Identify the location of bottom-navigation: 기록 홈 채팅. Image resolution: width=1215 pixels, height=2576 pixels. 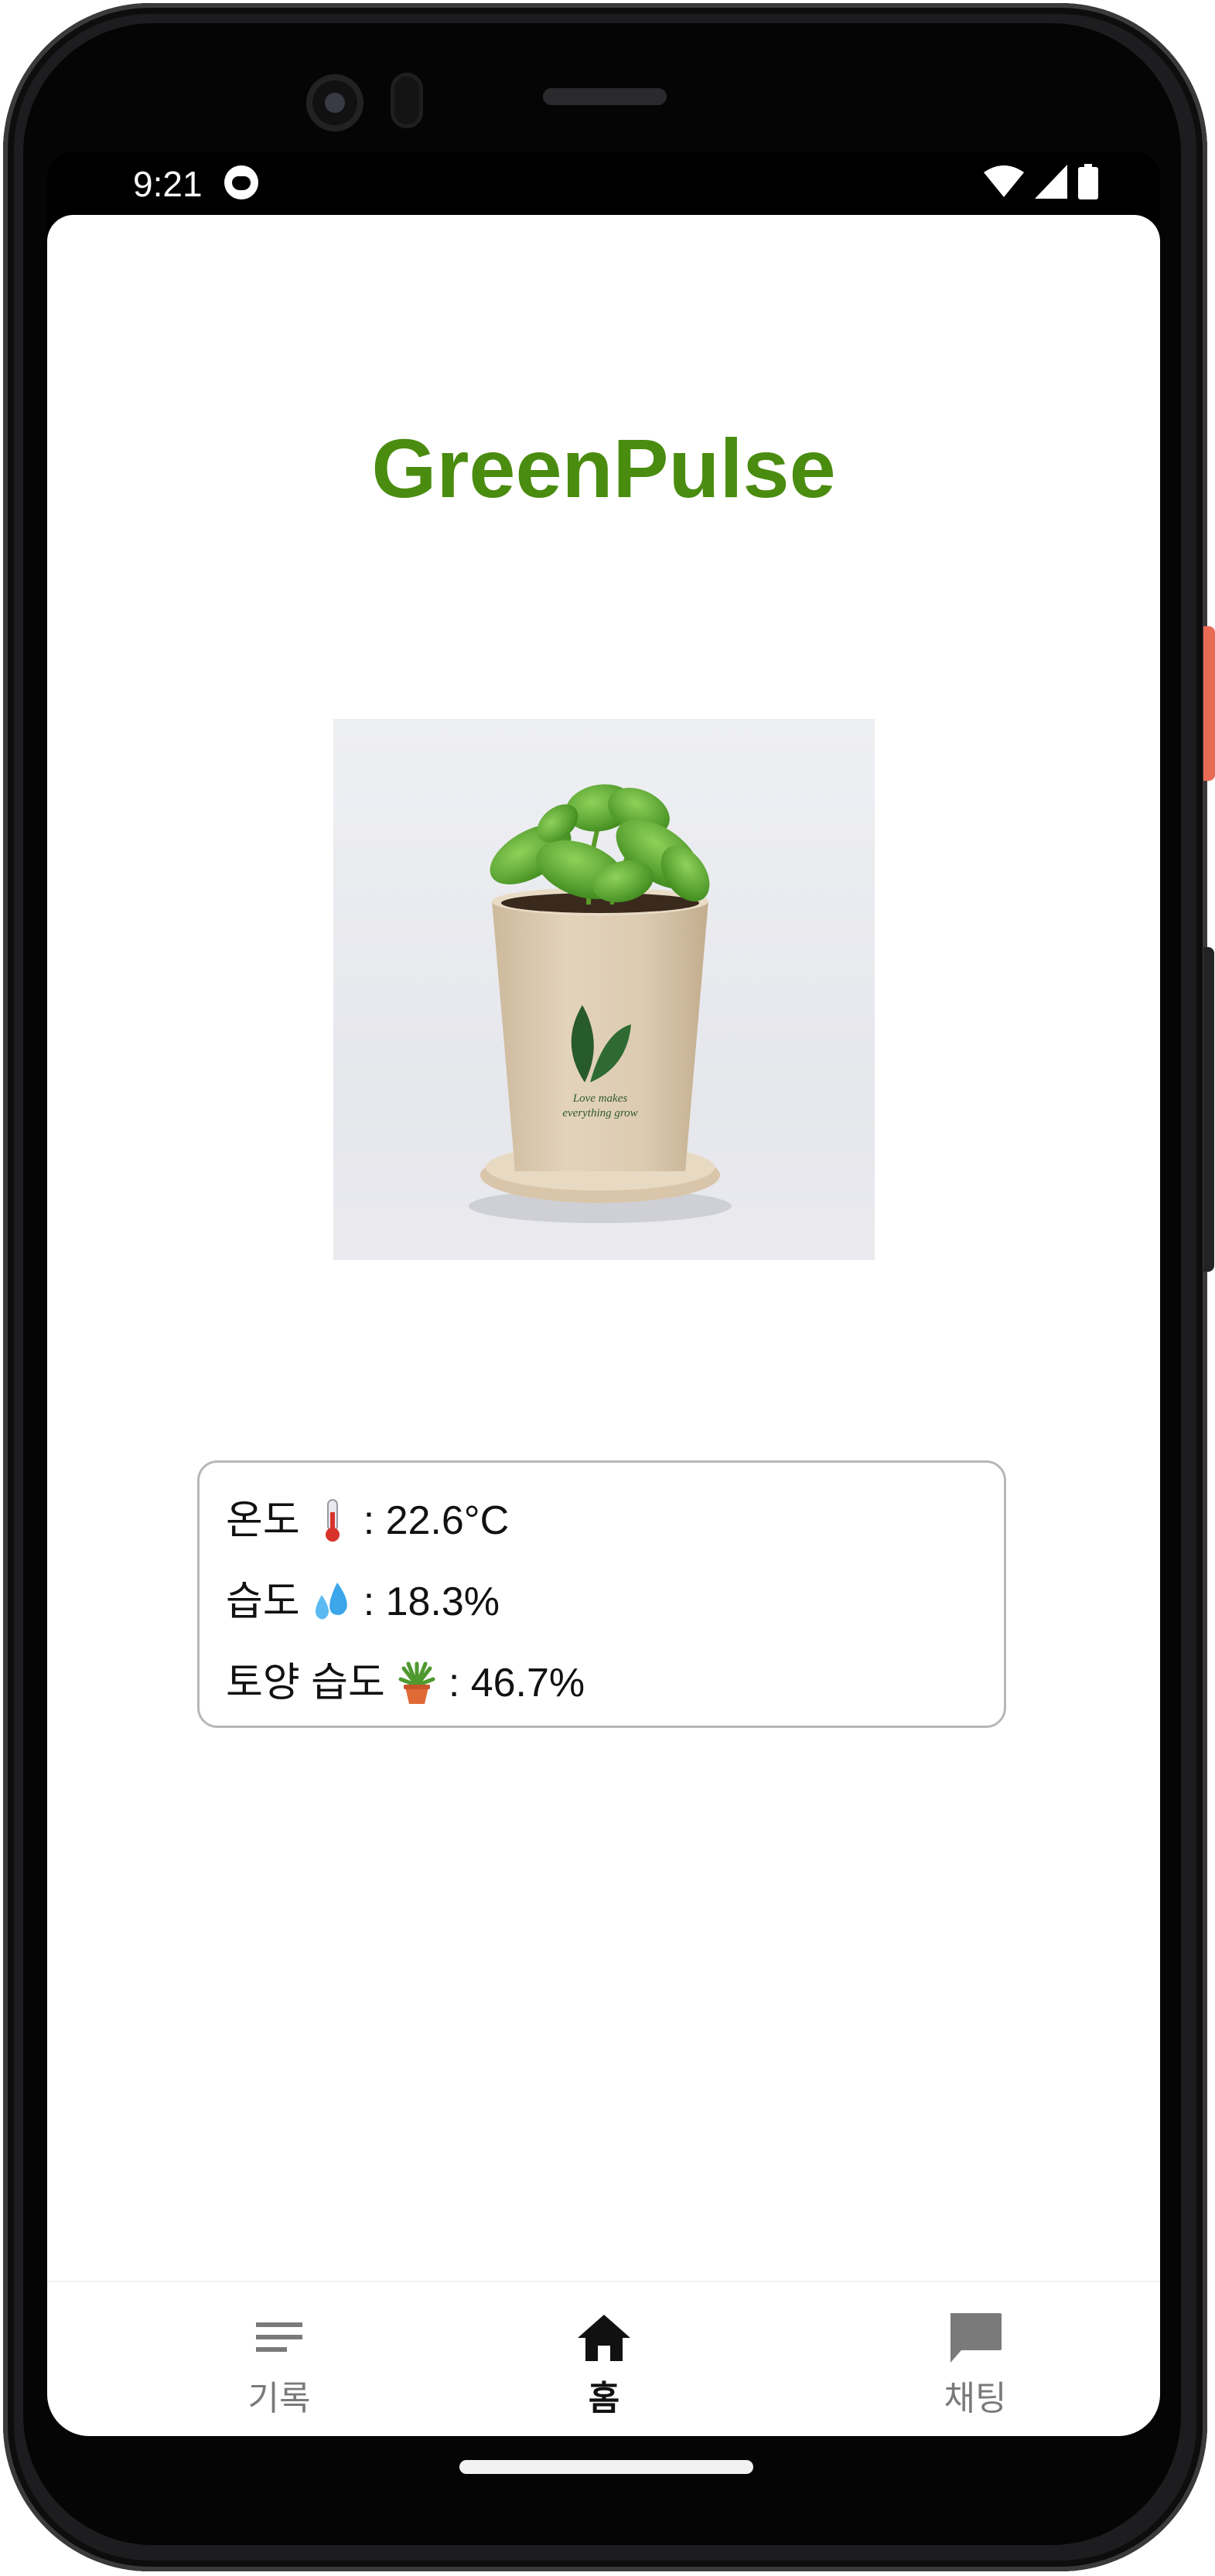
(603, 2358).